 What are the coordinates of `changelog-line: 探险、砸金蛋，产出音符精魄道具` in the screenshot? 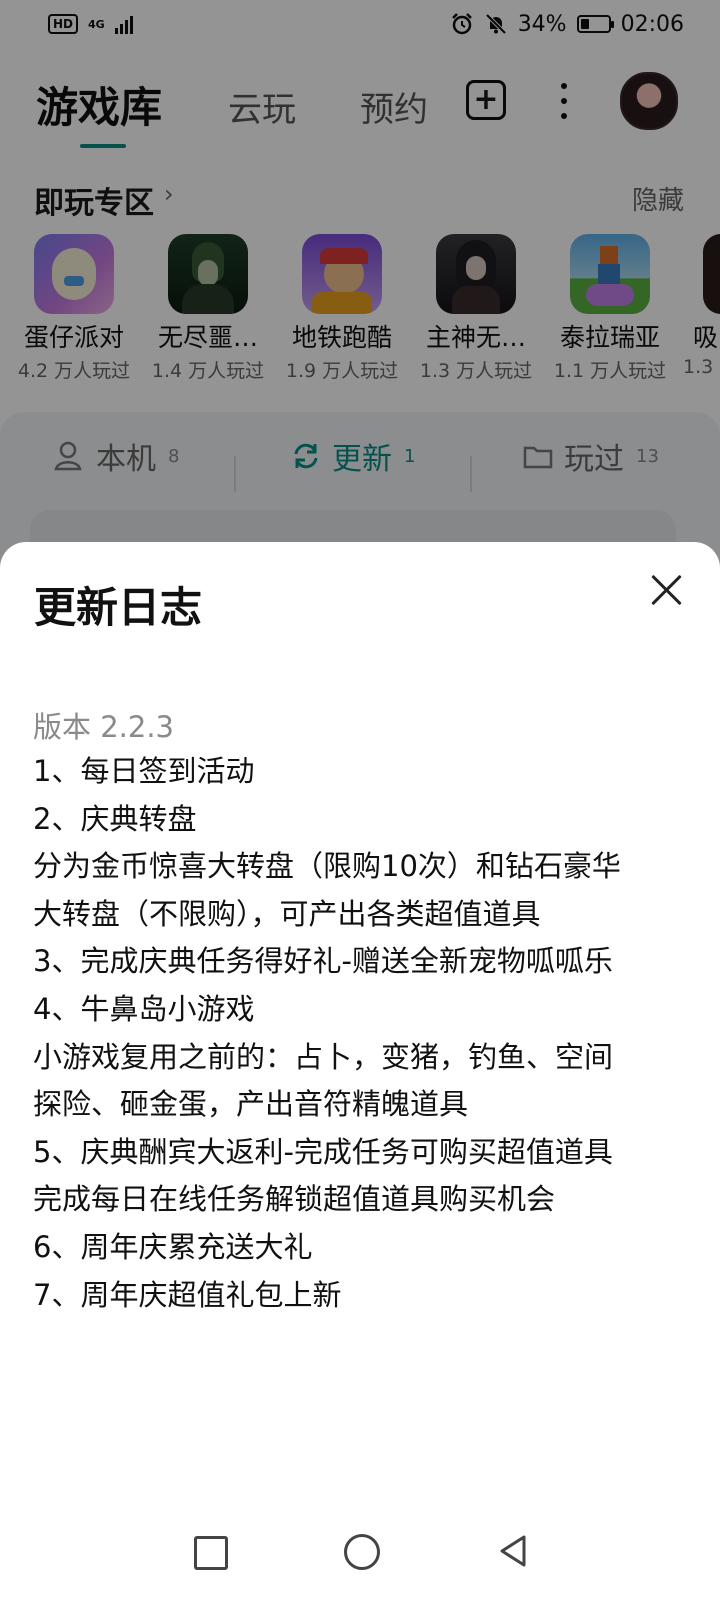 It's located at (251, 1104).